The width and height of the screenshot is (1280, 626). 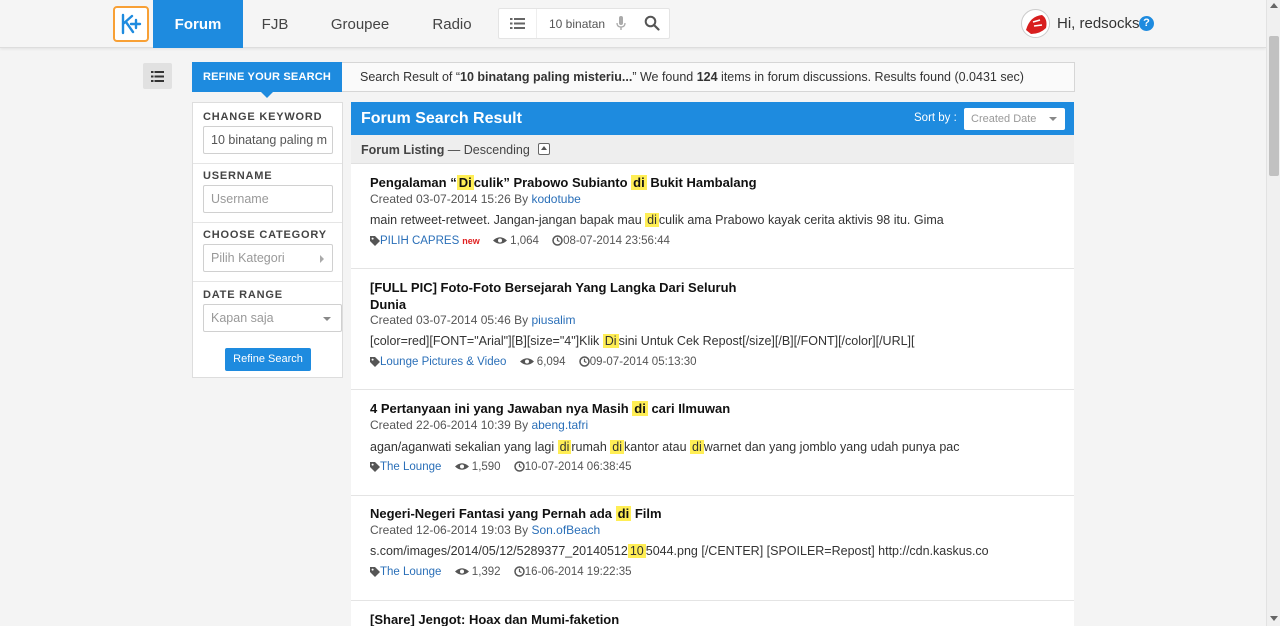 I want to click on category-select: Pilih Kategori, so click(x=268, y=258).